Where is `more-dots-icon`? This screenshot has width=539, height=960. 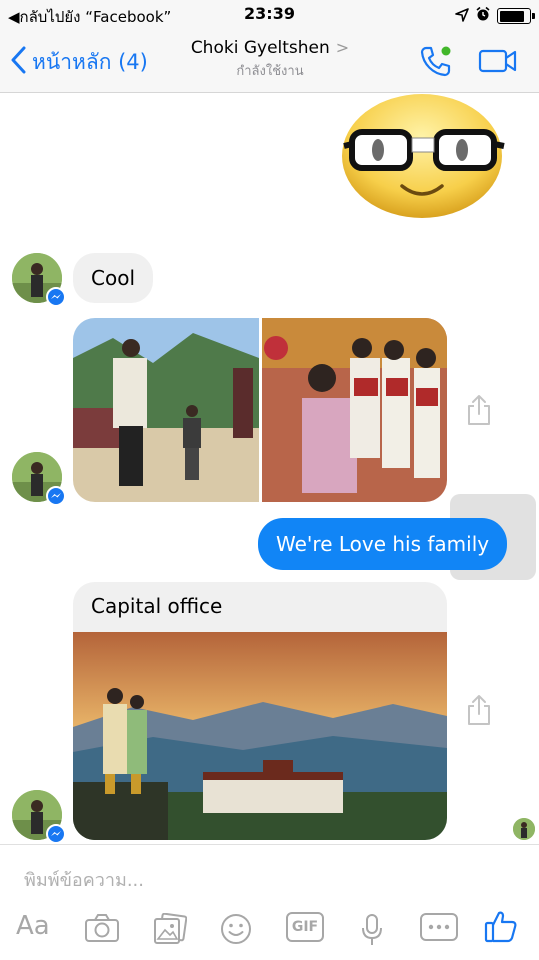 more-dots-icon is located at coordinates (439, 927).